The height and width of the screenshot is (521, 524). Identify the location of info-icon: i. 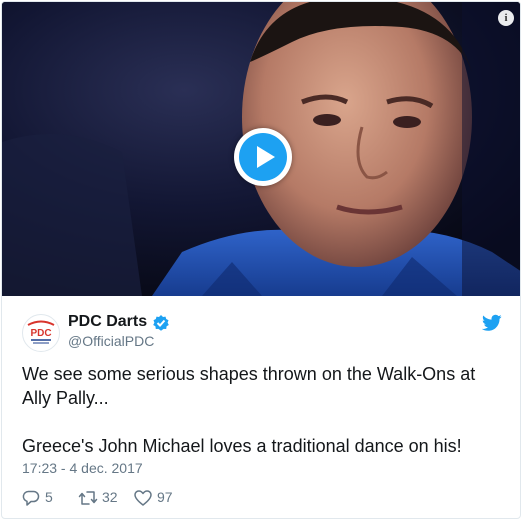
(506, 18).